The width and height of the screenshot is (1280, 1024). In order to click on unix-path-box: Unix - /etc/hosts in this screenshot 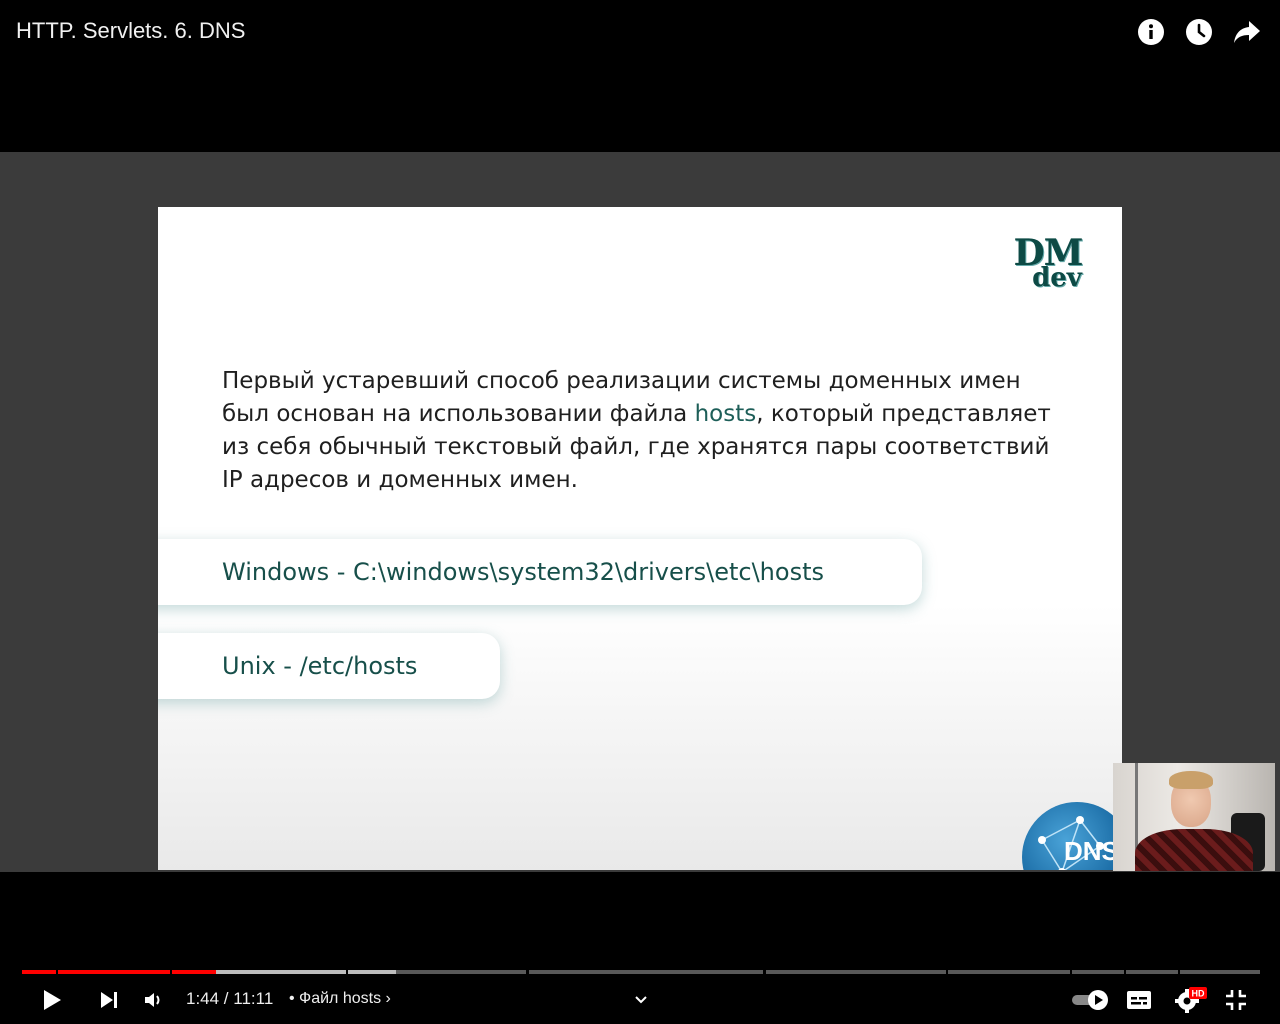, I will do `click(329, 666)`.